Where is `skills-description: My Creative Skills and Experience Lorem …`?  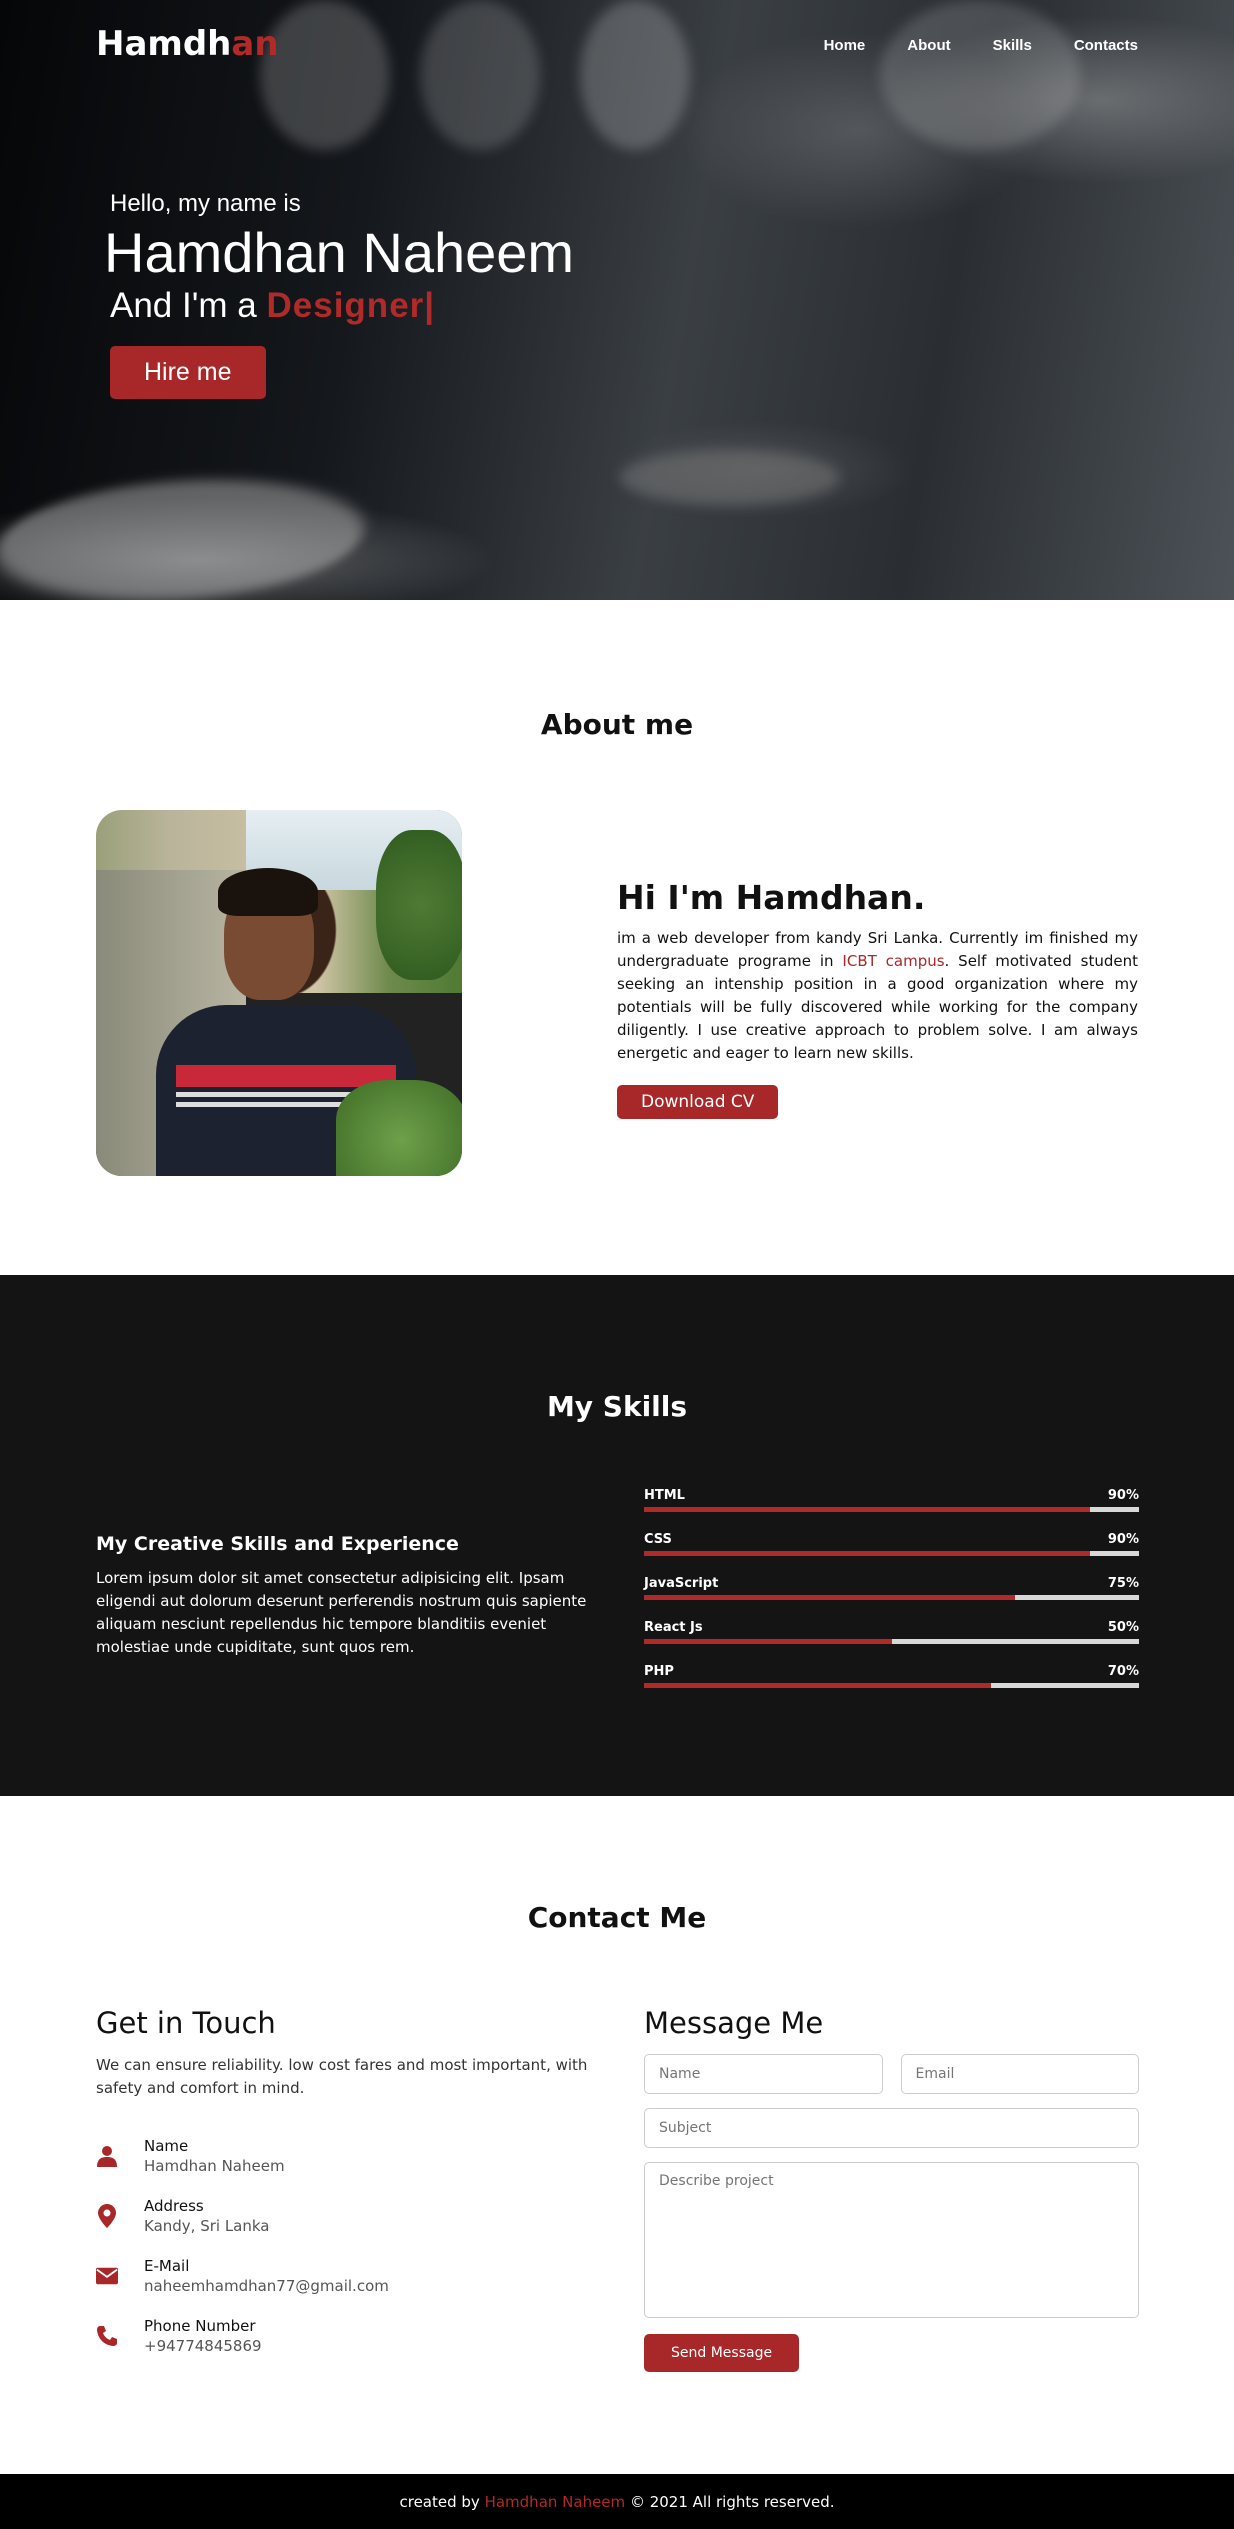 skills-description: My Creative Skills and Experience Lorem … is located at coordinates (346, 1596).